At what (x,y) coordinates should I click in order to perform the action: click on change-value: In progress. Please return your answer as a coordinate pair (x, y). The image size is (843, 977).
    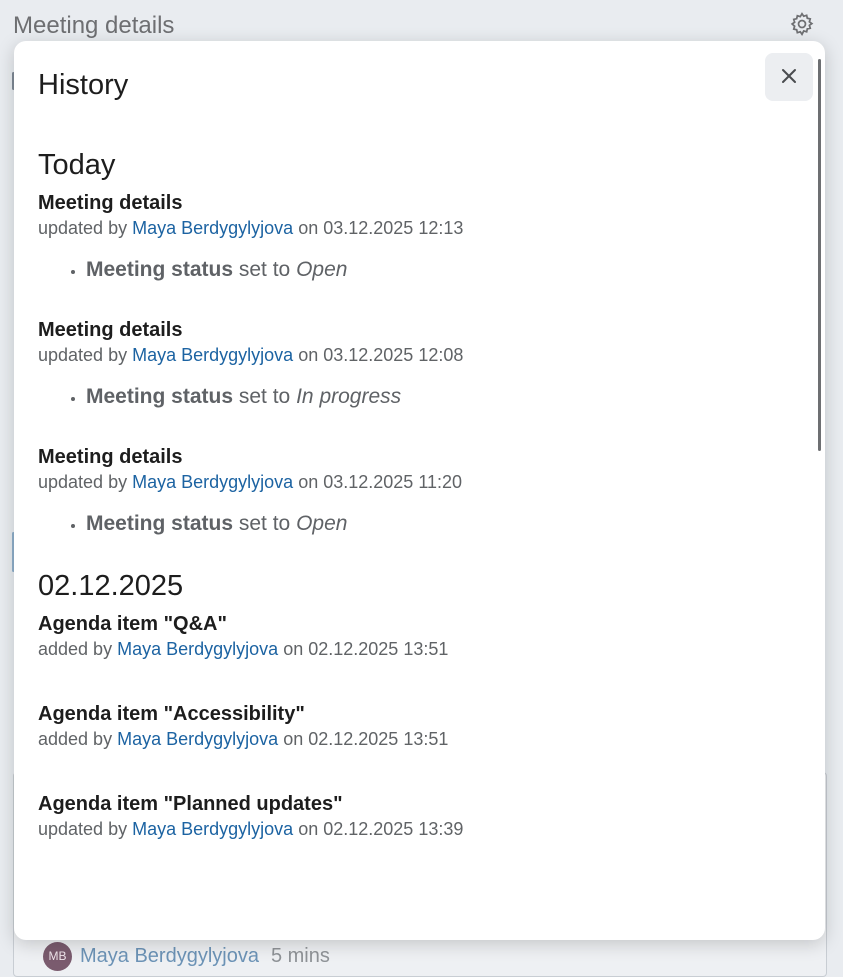
    Looking at the image, I should click on (349, 396).